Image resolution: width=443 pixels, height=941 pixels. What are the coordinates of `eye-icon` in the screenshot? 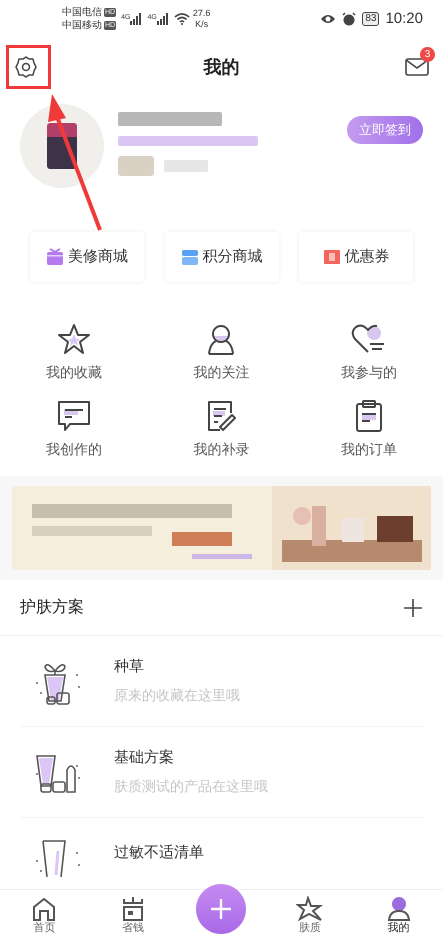 It's located at (328, 19).